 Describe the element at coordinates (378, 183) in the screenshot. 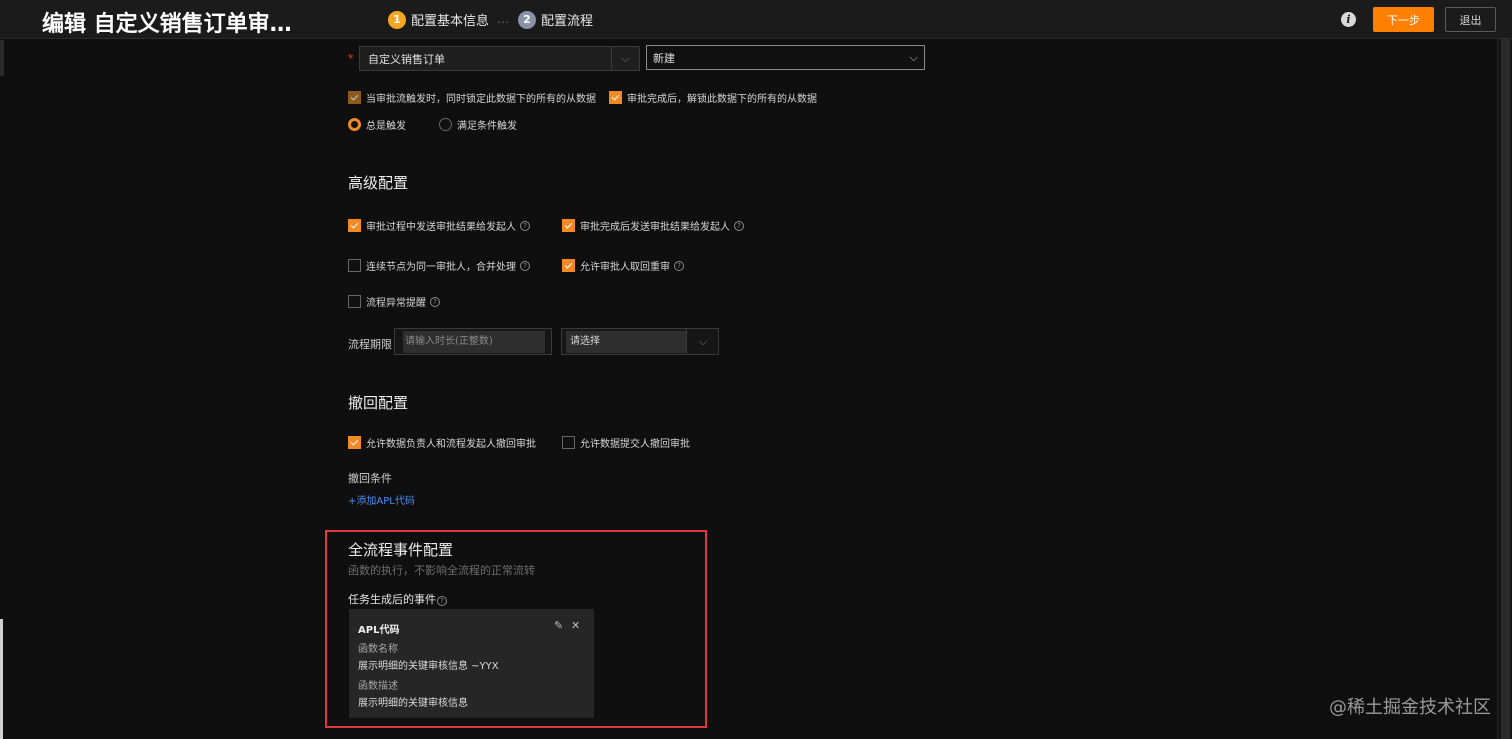

I see `advanced-config-title: 高级配置` at that location.